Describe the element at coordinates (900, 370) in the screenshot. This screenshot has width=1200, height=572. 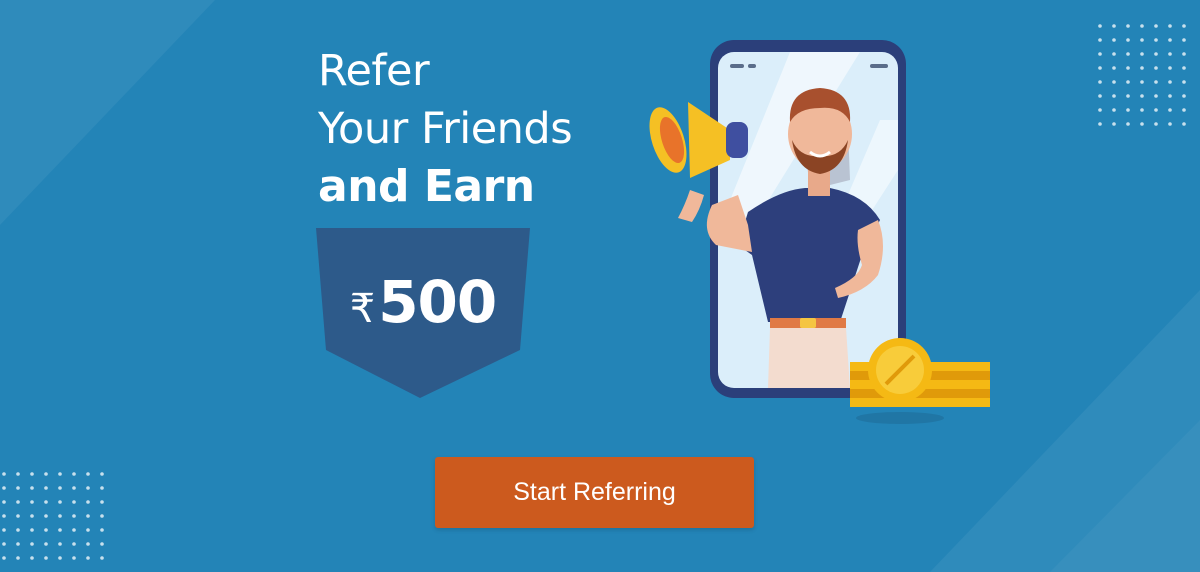
I see `coin-icon` at that location.